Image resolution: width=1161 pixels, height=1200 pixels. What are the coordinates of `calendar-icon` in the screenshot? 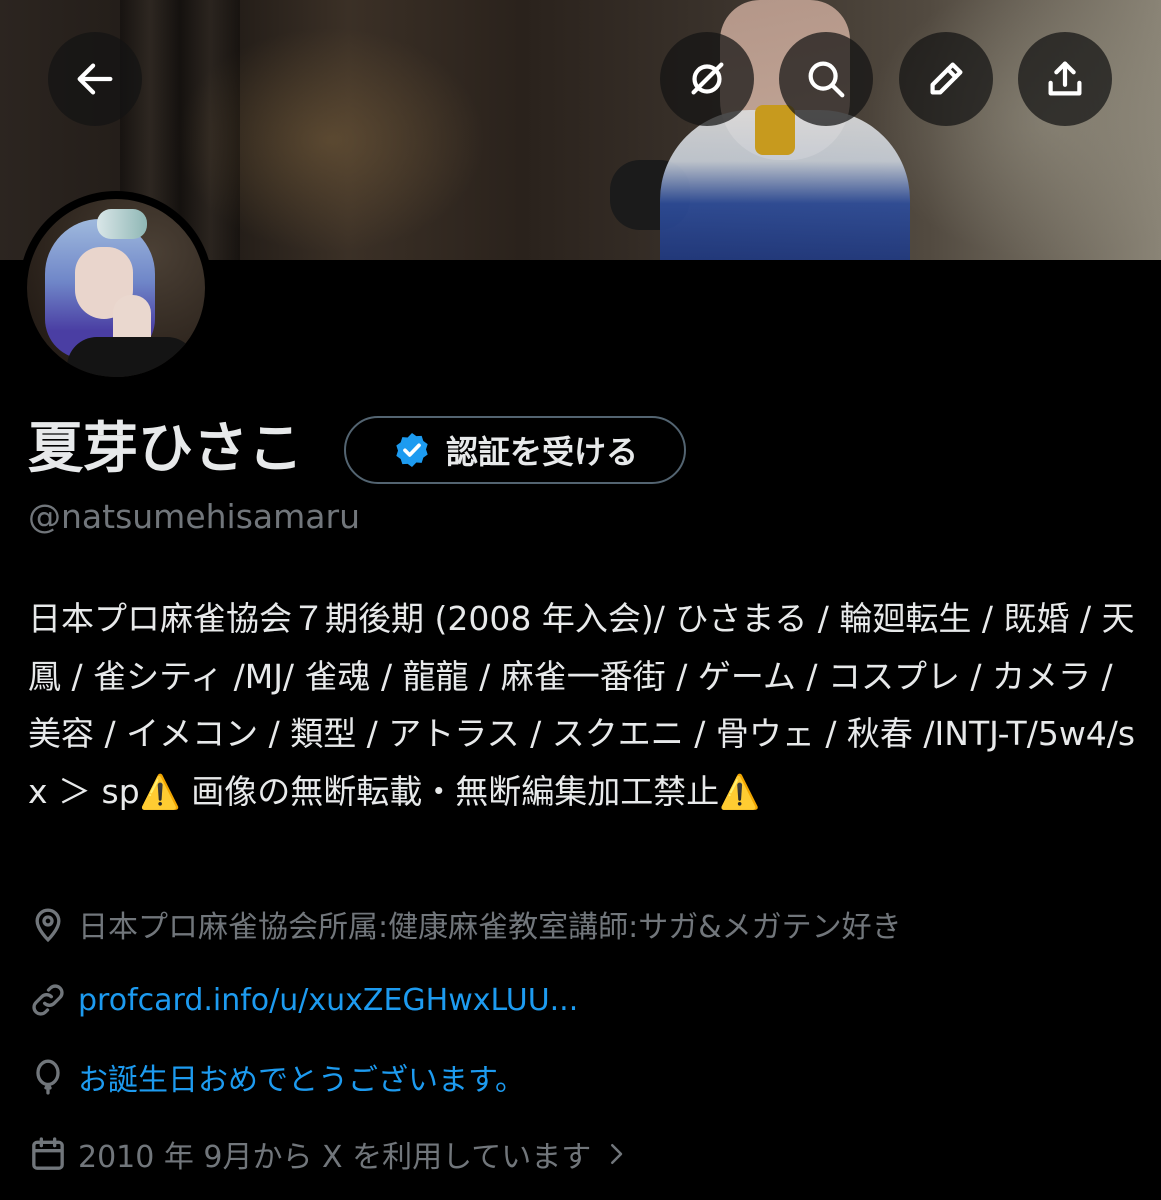 It's located at (48, 1153).